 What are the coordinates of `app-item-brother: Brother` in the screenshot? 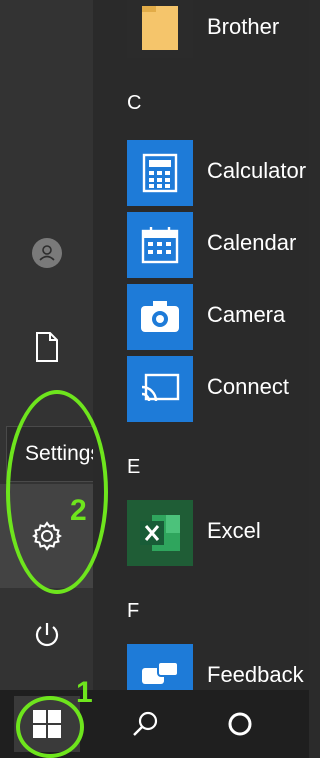 It's located at (201, 30).